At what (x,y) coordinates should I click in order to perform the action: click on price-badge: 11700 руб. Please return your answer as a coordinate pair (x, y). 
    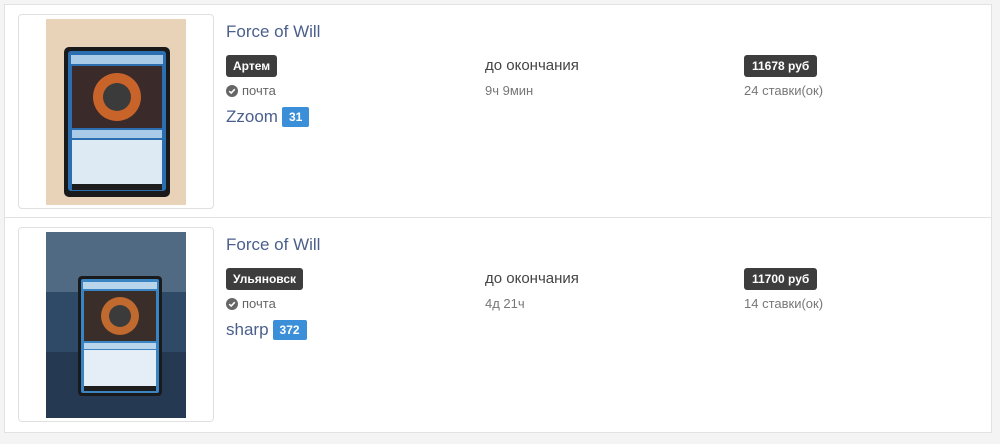
    Looking at the image, I should click on (781, 279).